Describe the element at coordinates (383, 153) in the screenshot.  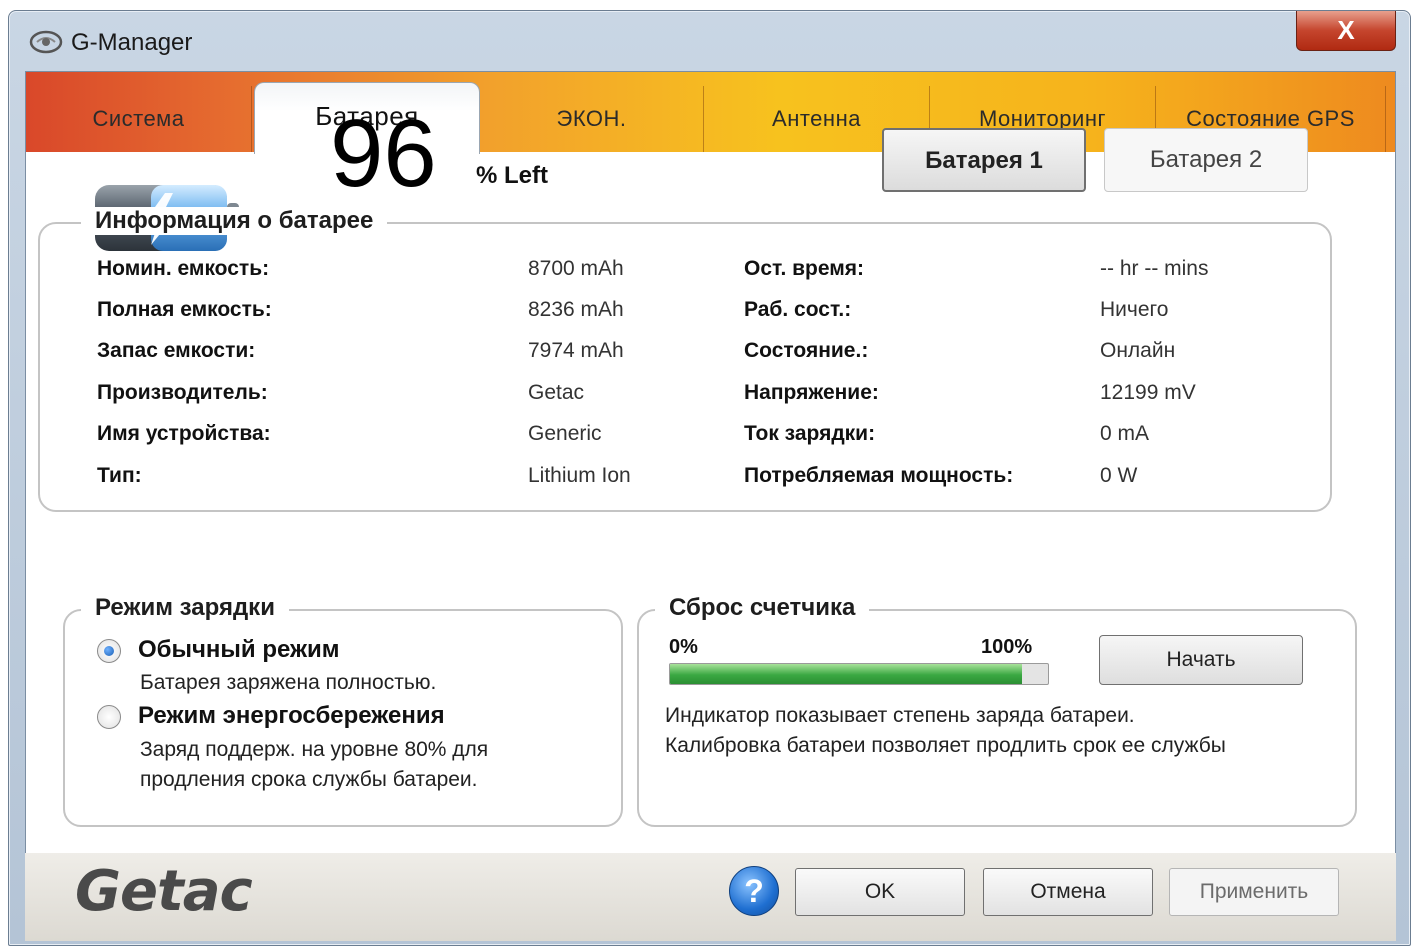
I see `battery-percent-value: 96` at that location.